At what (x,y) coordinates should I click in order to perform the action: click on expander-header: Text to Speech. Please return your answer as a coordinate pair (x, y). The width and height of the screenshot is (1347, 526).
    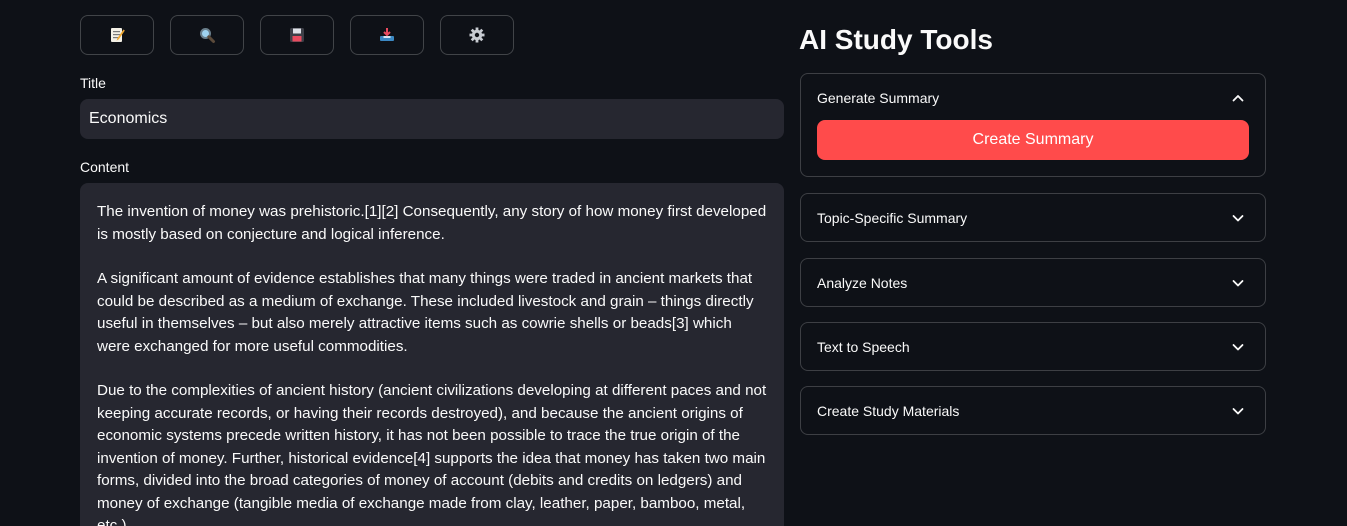
    Looking at the image, I should click on (1033, 346).